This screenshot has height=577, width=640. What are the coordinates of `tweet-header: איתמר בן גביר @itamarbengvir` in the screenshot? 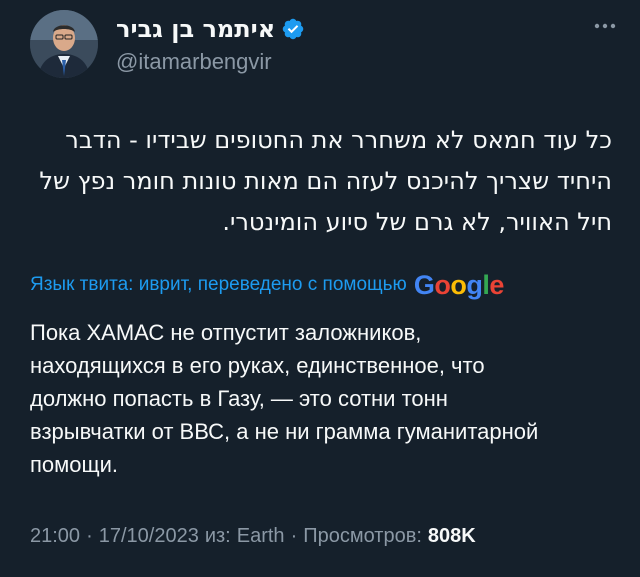 It's located at (325, 45).